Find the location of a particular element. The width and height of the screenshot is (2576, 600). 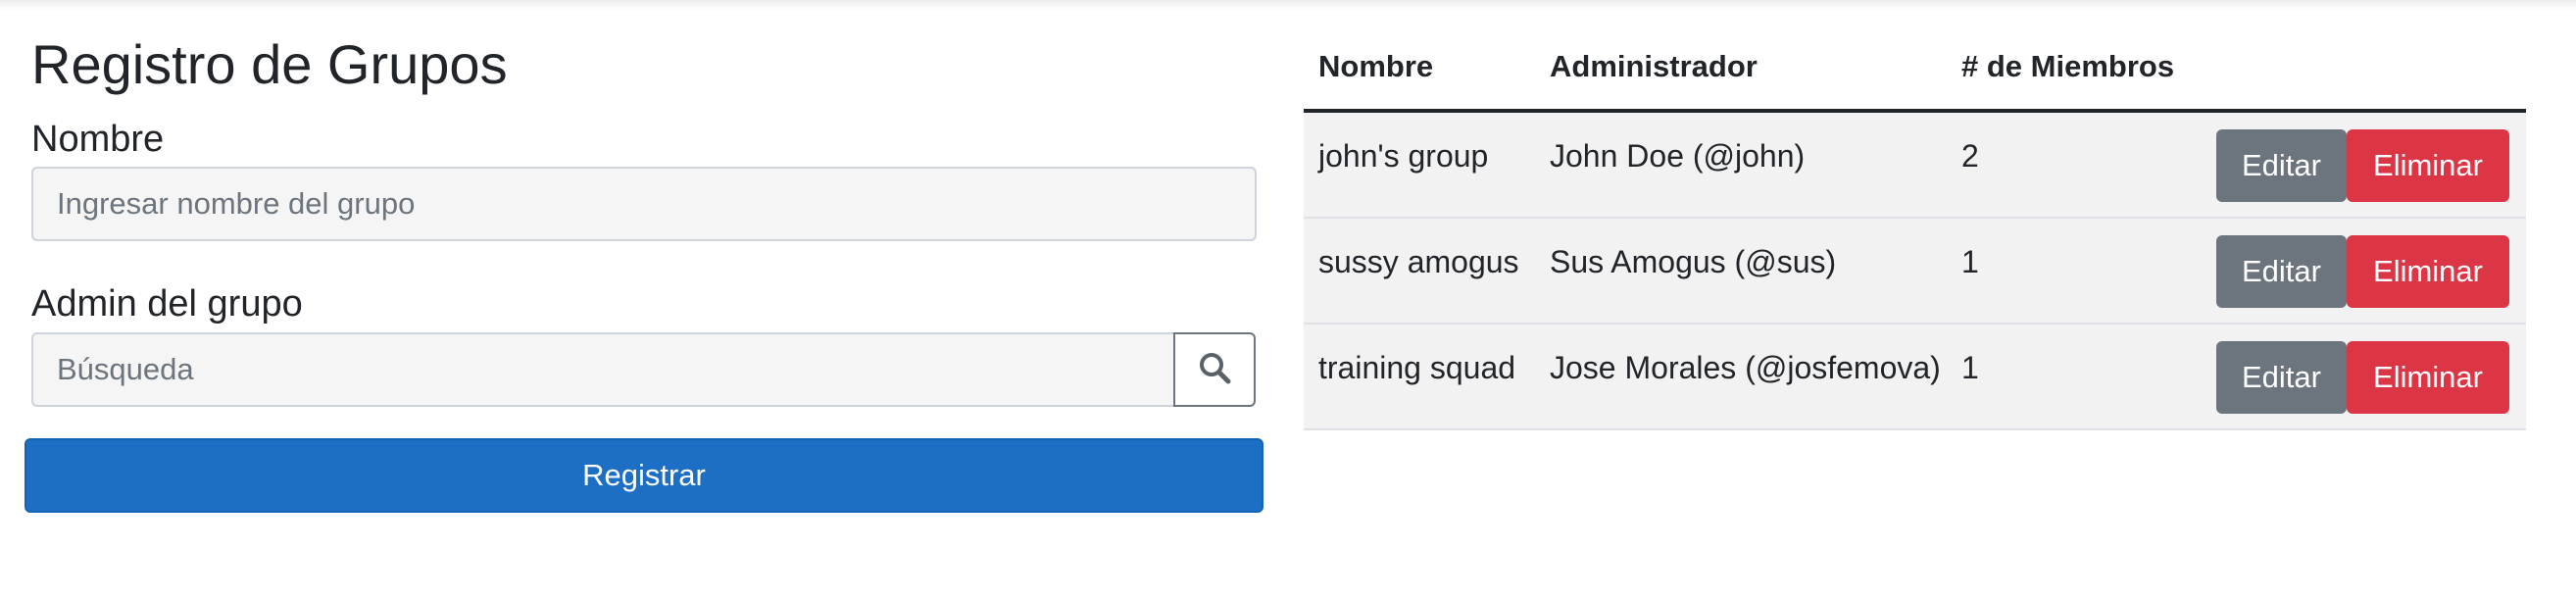

group-admin-cell: Sus Amogus (@sus) is located at coordinates (1693, 261).